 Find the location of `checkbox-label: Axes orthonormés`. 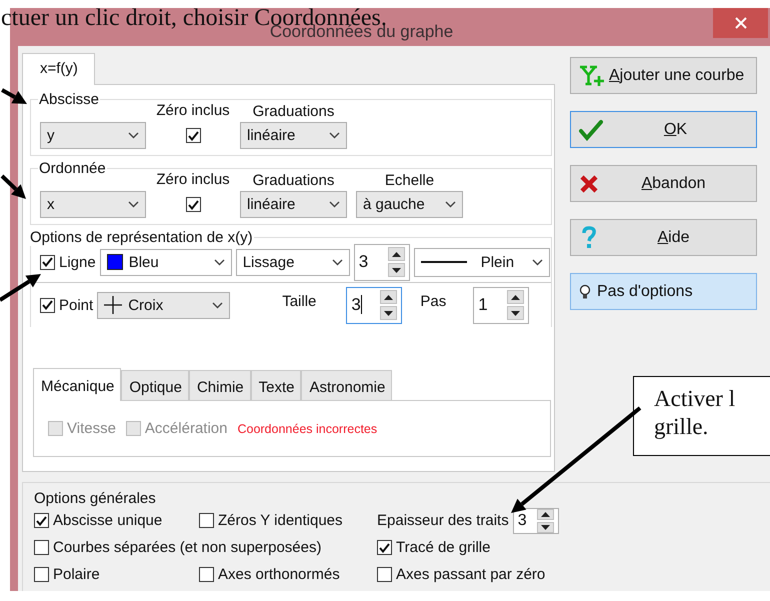

checkbox-label: Axes orthonormés is located at coordinates (279, 574).